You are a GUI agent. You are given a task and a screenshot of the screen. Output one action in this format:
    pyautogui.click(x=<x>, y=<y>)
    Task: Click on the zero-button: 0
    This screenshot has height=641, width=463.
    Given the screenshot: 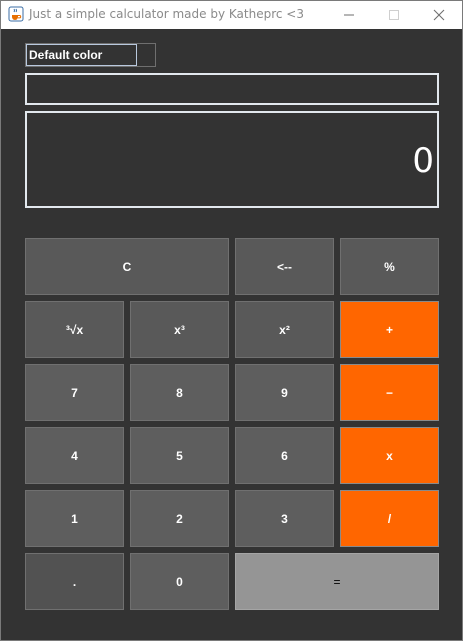 What is the action you would take?
    pyautogui.click(x=179, y=581)
    